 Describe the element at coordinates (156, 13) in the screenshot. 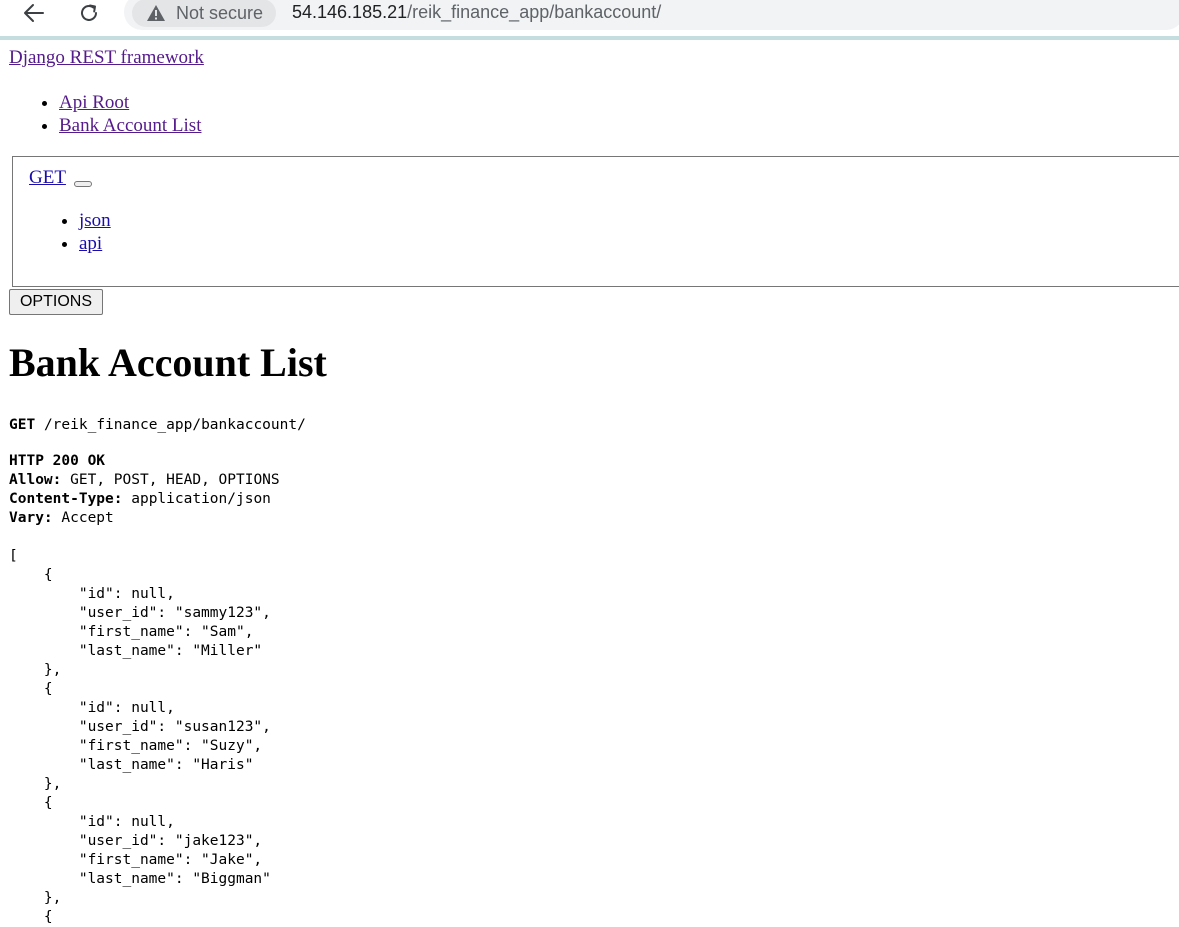

I see `warning-triangle-icon` at that location.